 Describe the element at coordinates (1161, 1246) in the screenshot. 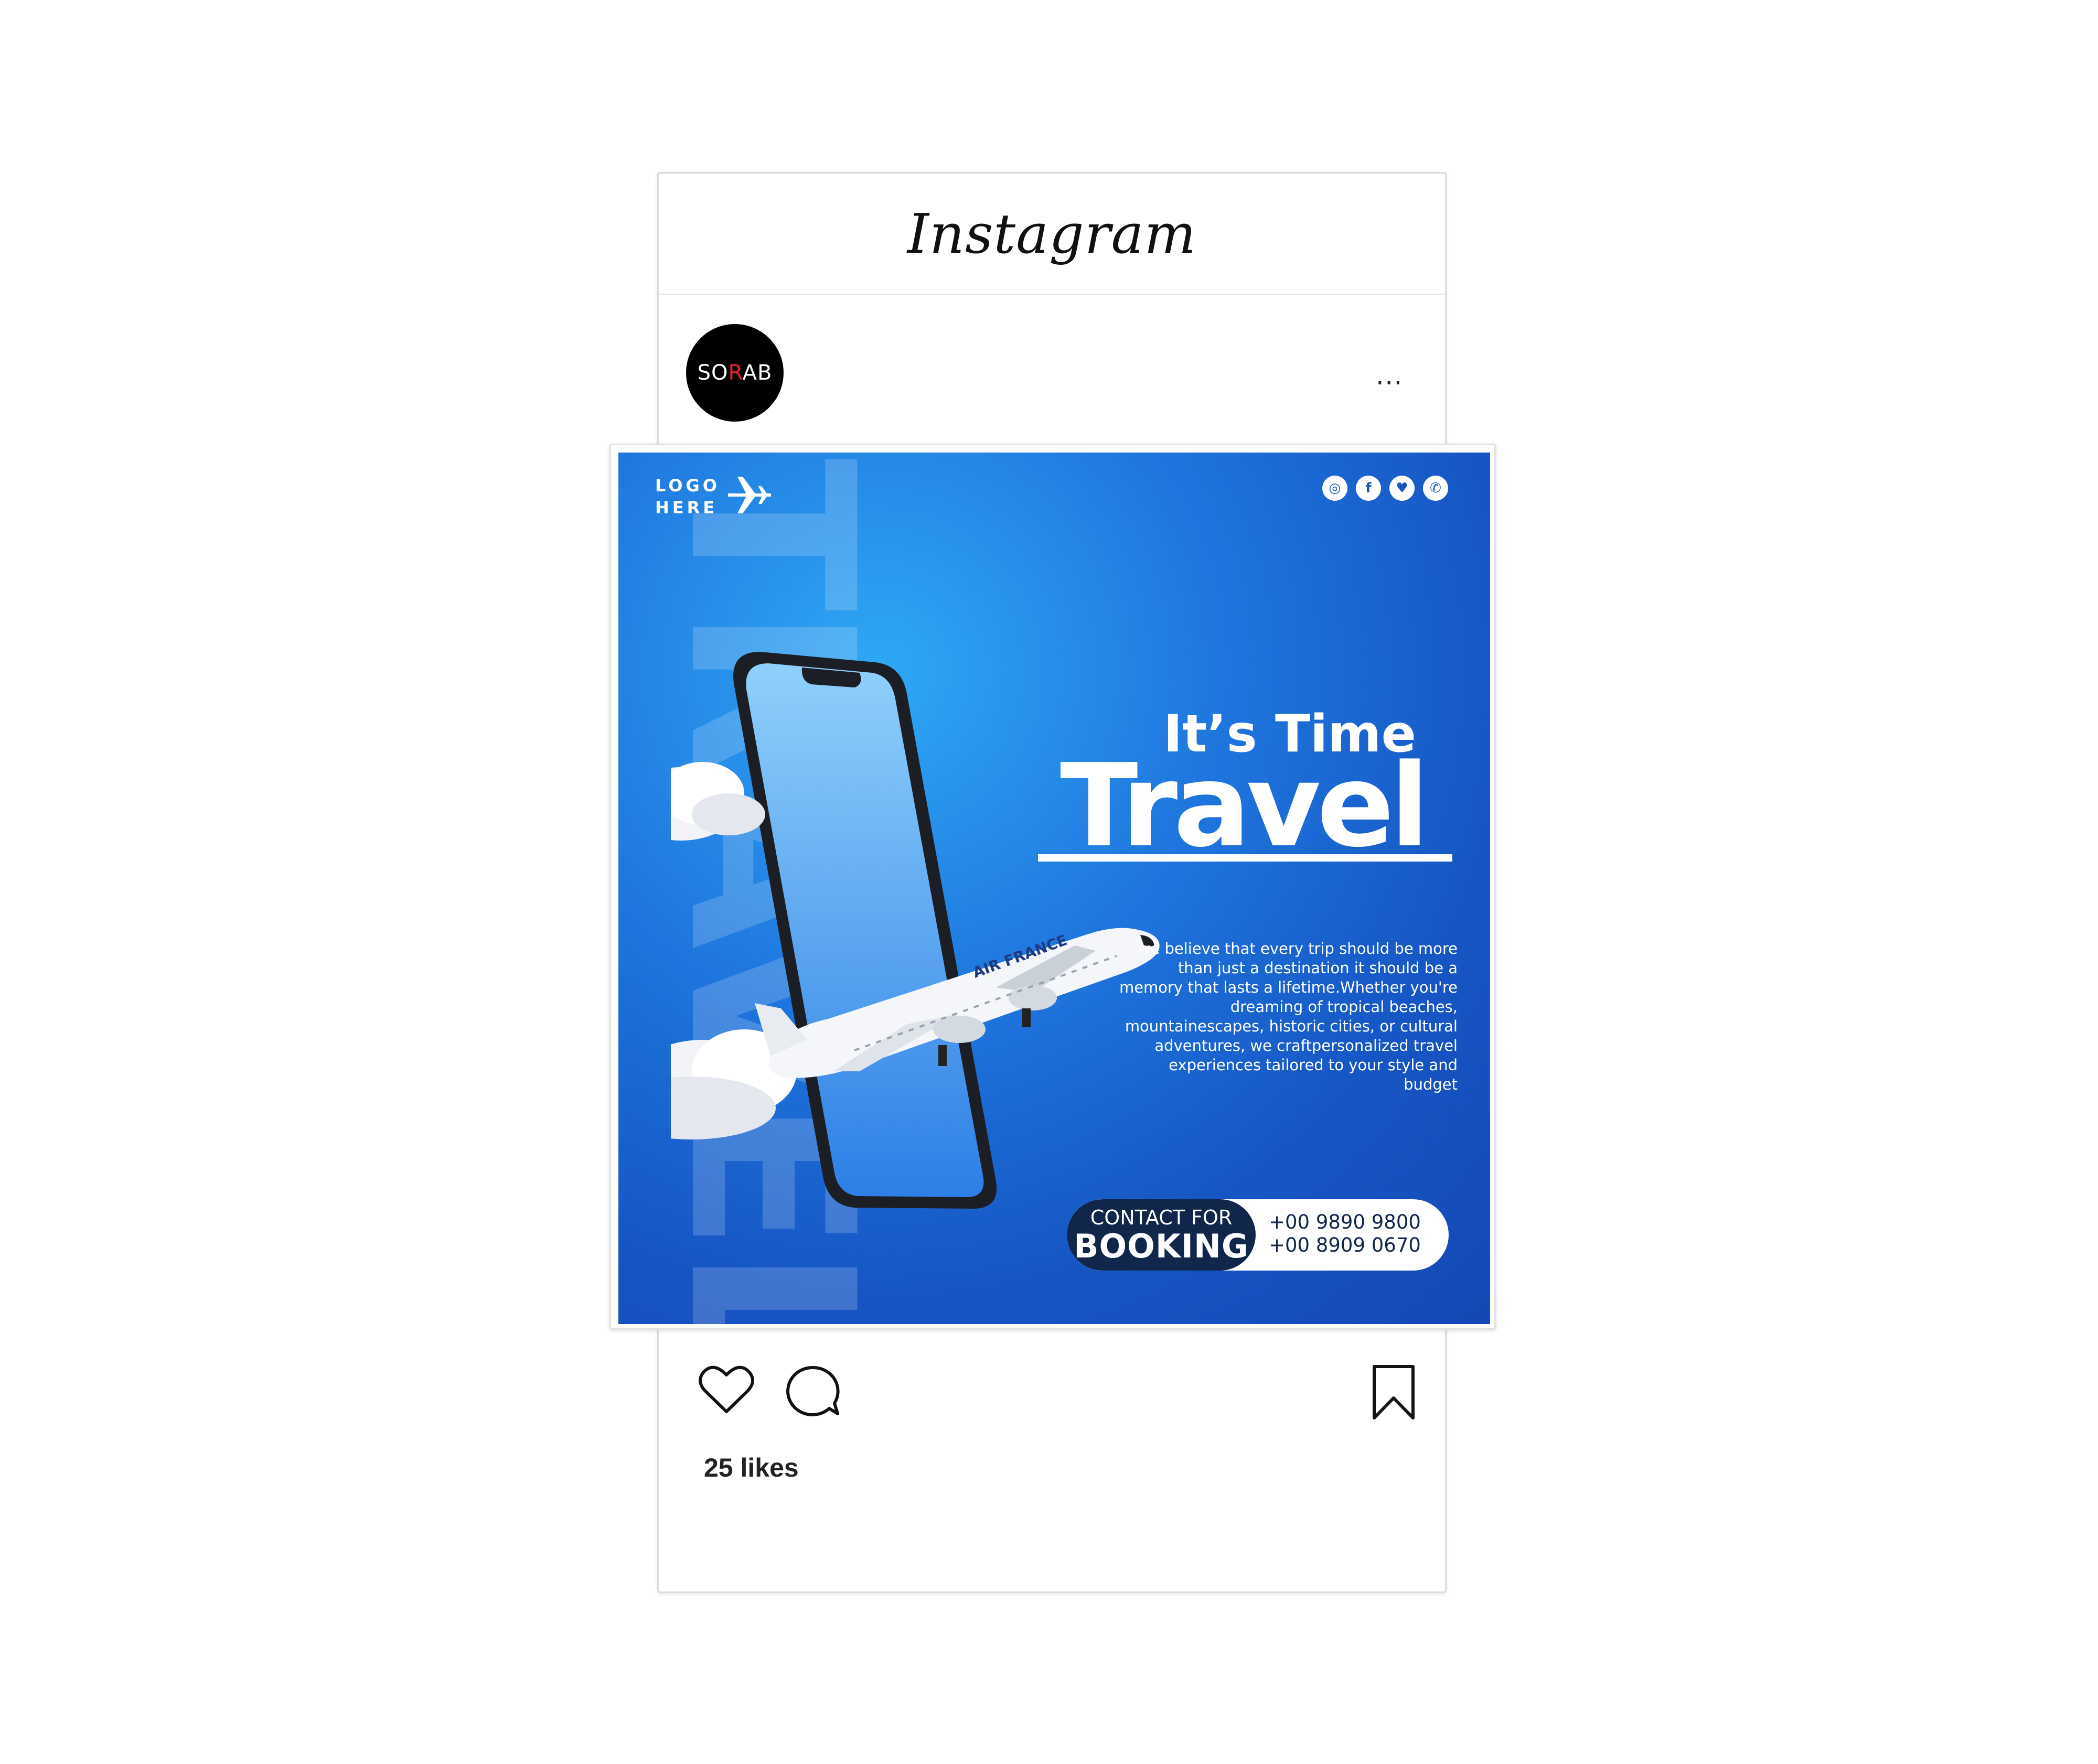

I see `booking-label: BOOKING` at that location.